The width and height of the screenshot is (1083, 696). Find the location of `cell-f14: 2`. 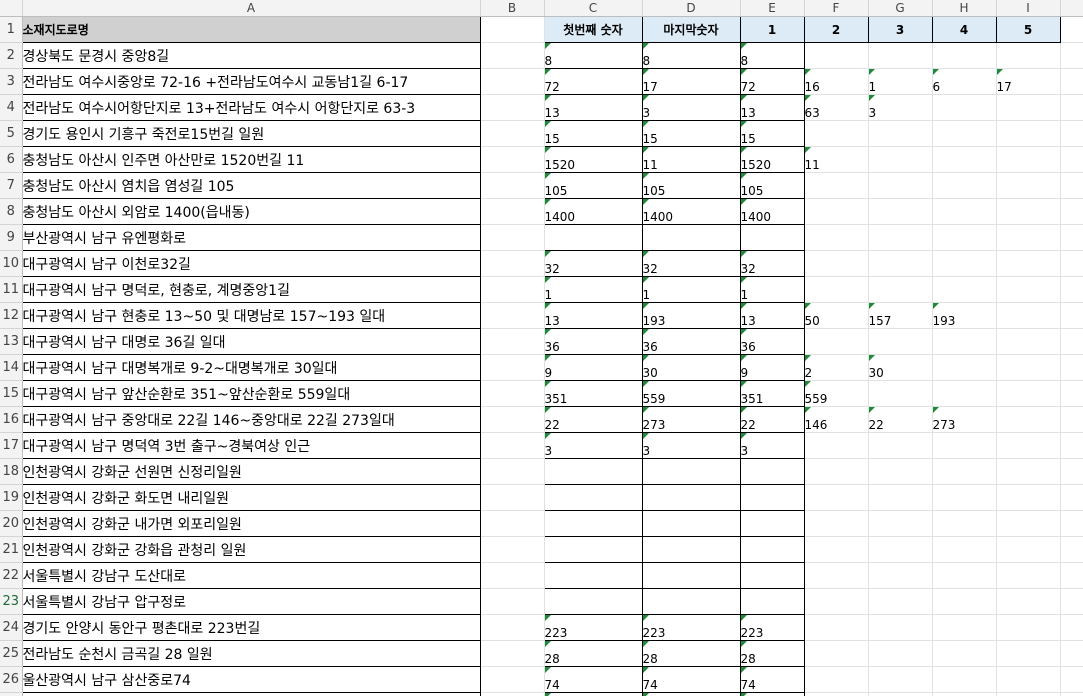

cell-f14: 2 is located at coordinates (836, 367).